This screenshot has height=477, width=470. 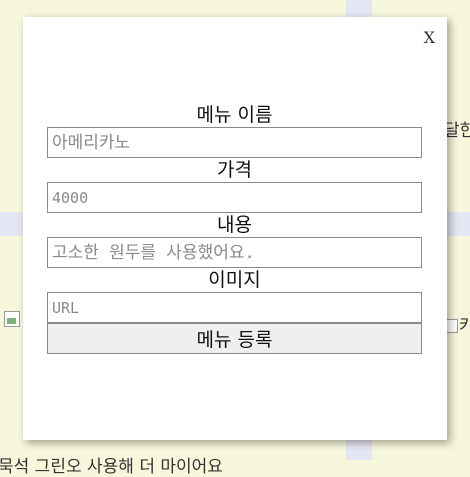 What do you see at coordinates (429, 38) in the screenshot?
I see `close-button: X` at bounding box center [429, 38].